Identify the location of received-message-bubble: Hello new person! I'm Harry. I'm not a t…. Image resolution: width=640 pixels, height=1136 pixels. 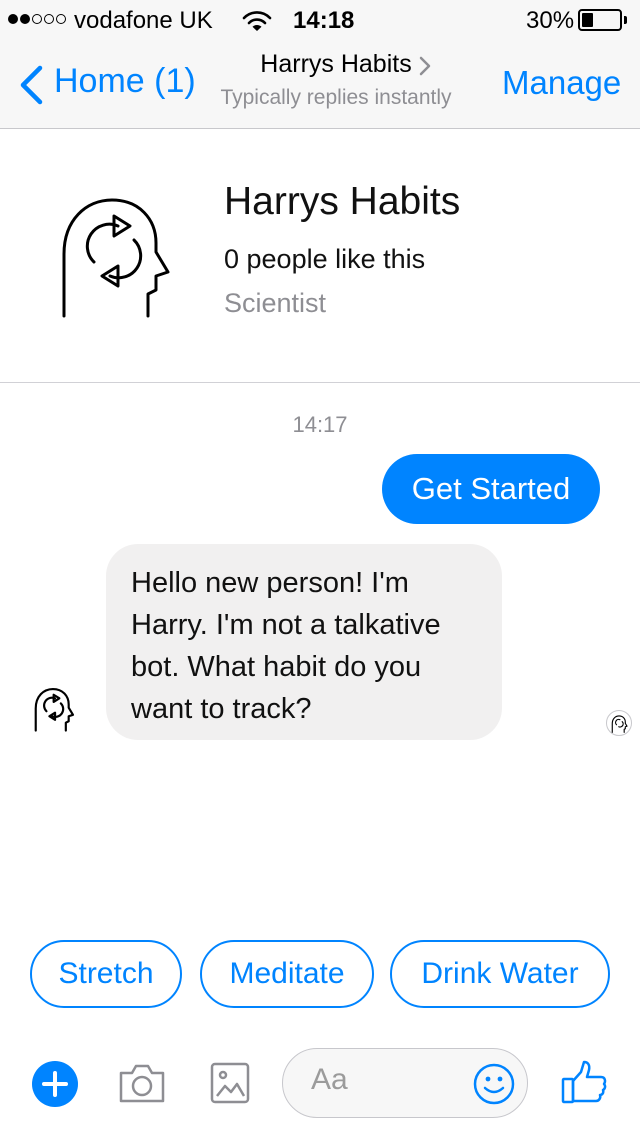
(304, 642).